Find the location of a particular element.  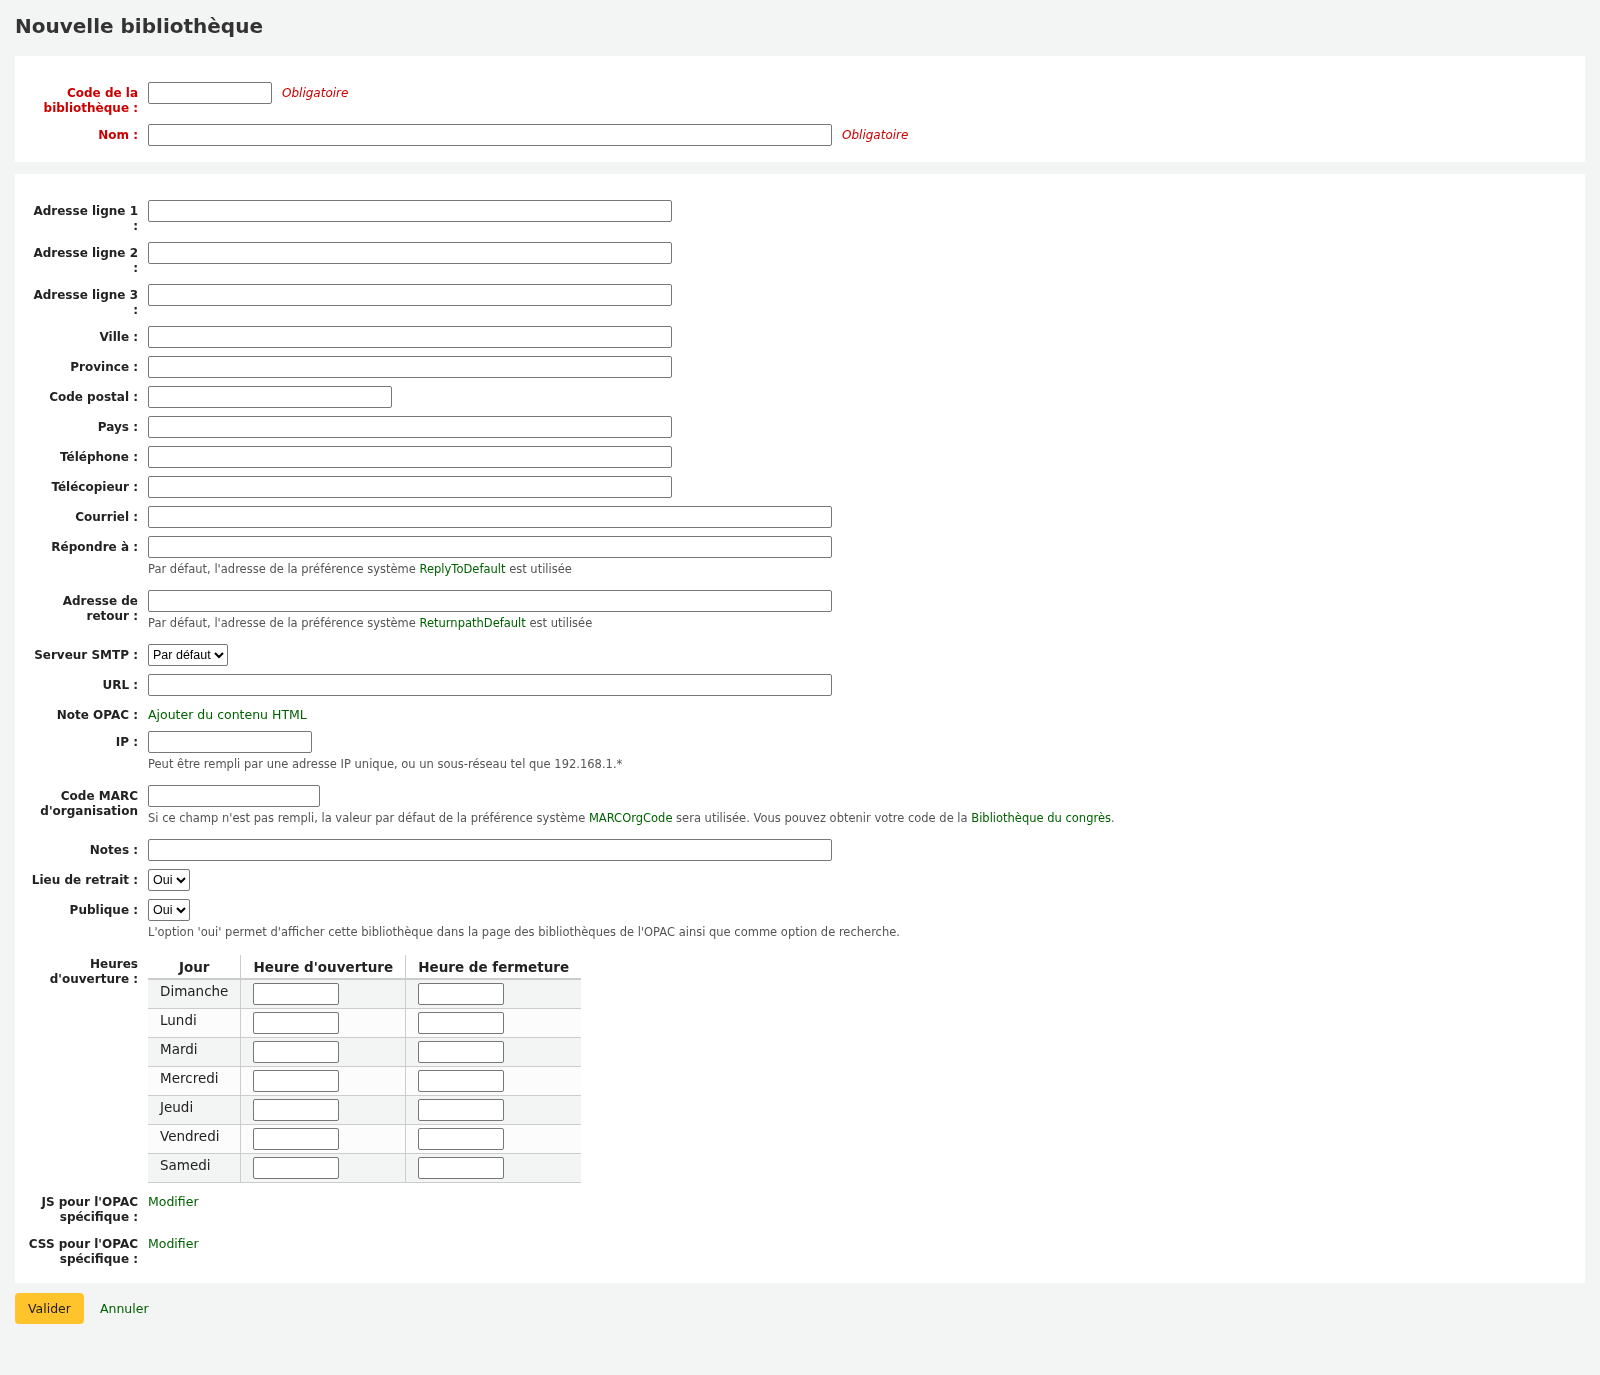

help-text: Par défaut, l'adresse de la préférence système ReturnpathDefault est utilisée is located at coordinates (370, 624).